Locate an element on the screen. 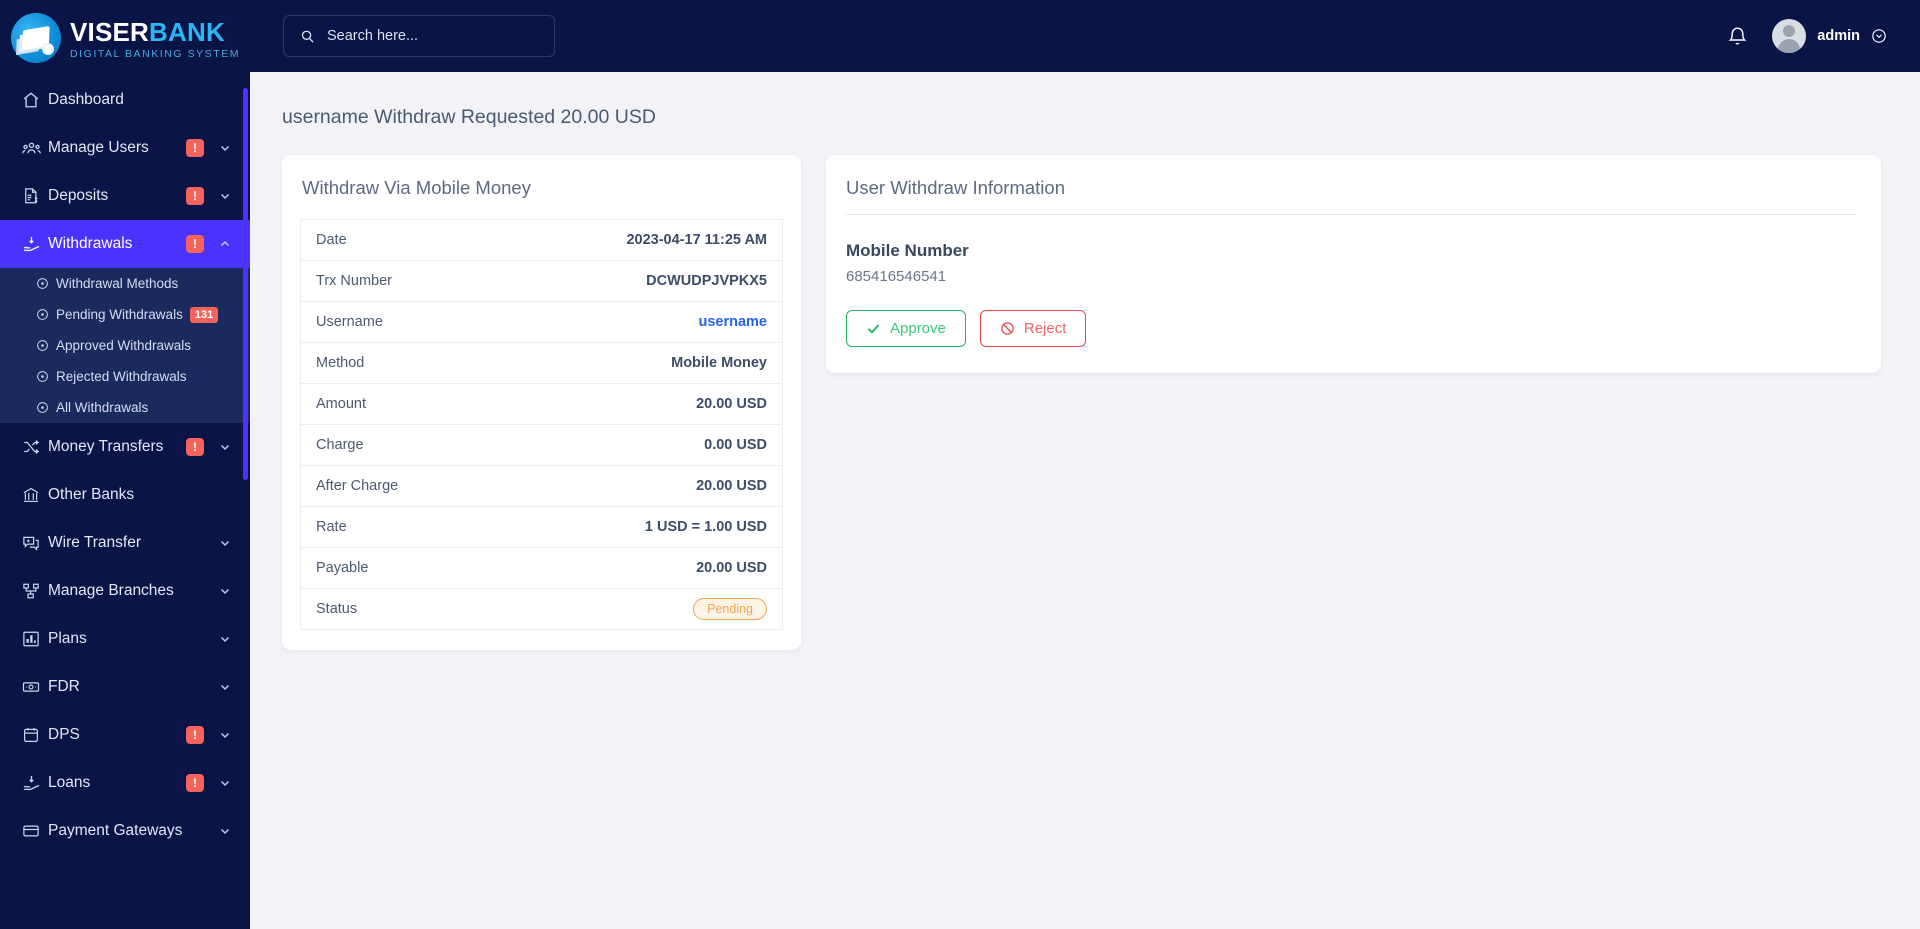  row-key: Status is located at coordinates (337, 609).